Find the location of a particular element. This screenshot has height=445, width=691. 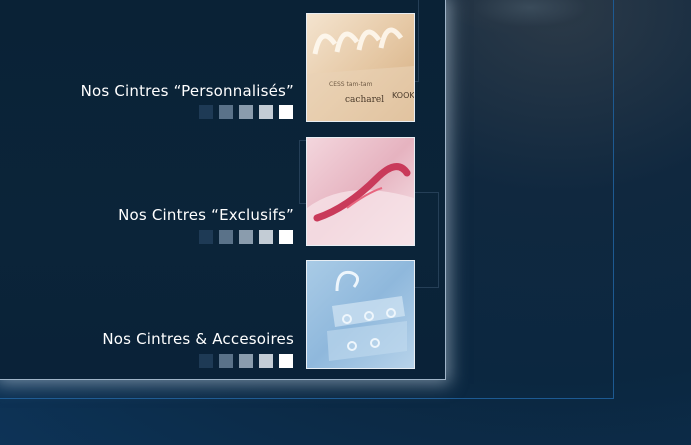

menu-item-personalized: Nos Cintres “Personnalisés” is located at coordinates (187, 91).